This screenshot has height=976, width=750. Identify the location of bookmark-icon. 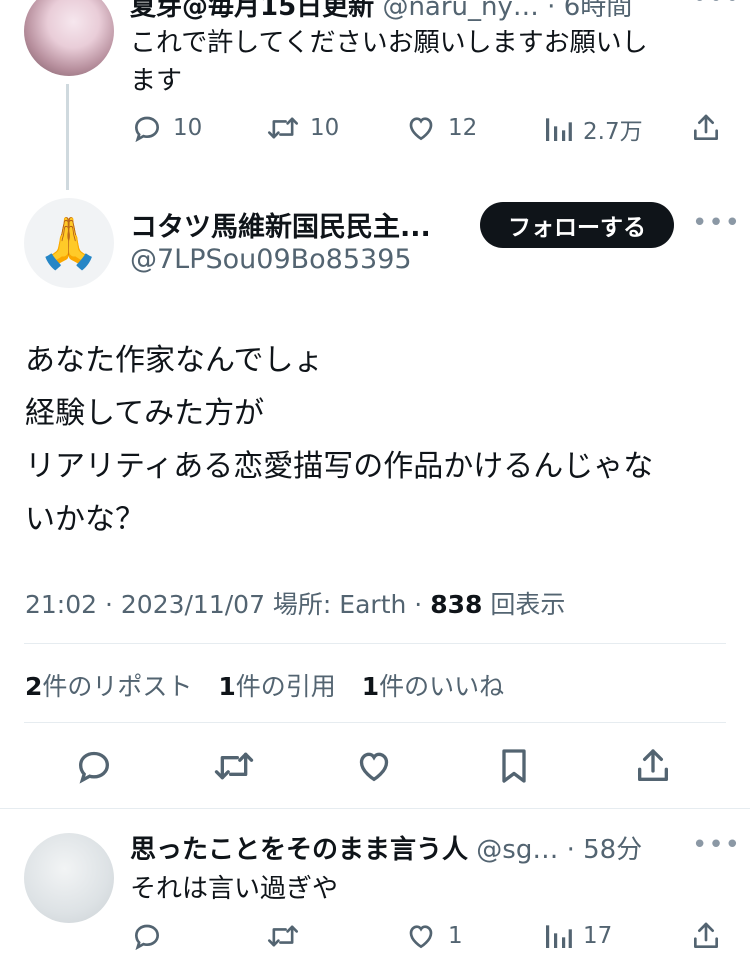
(514, 766).